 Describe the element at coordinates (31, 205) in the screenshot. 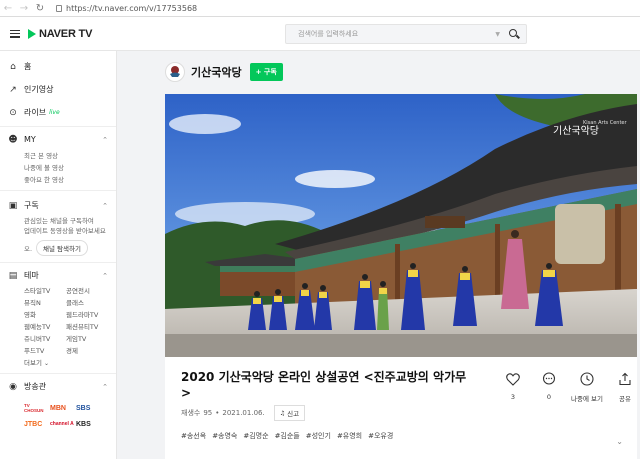

I see `sidebar-section-label: 구독` at that location.